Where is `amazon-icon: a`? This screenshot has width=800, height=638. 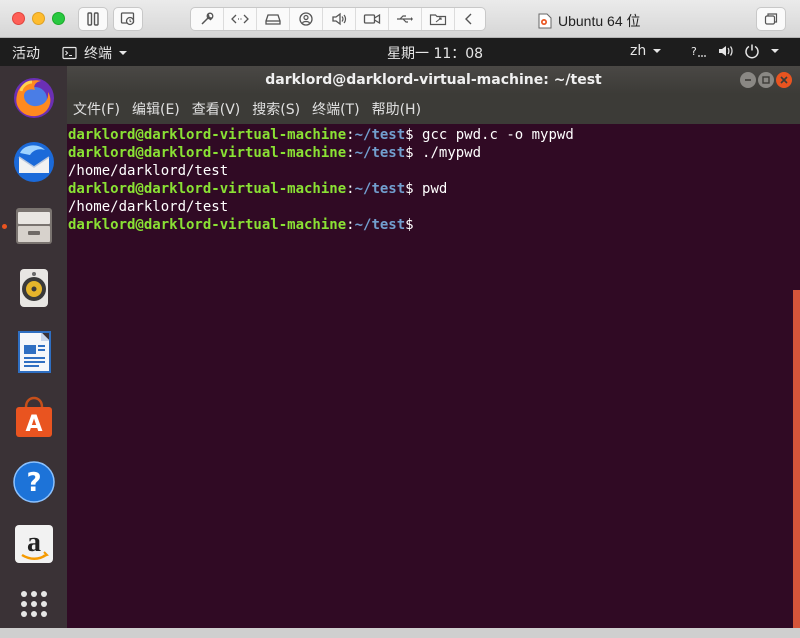
amazon-icon: a is located at coordinates (34, 544).